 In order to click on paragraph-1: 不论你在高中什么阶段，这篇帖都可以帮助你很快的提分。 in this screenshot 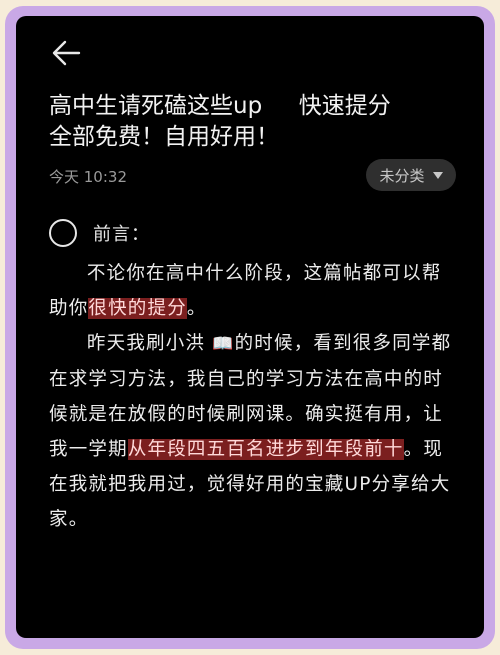, I will do `click(255, 291)`.